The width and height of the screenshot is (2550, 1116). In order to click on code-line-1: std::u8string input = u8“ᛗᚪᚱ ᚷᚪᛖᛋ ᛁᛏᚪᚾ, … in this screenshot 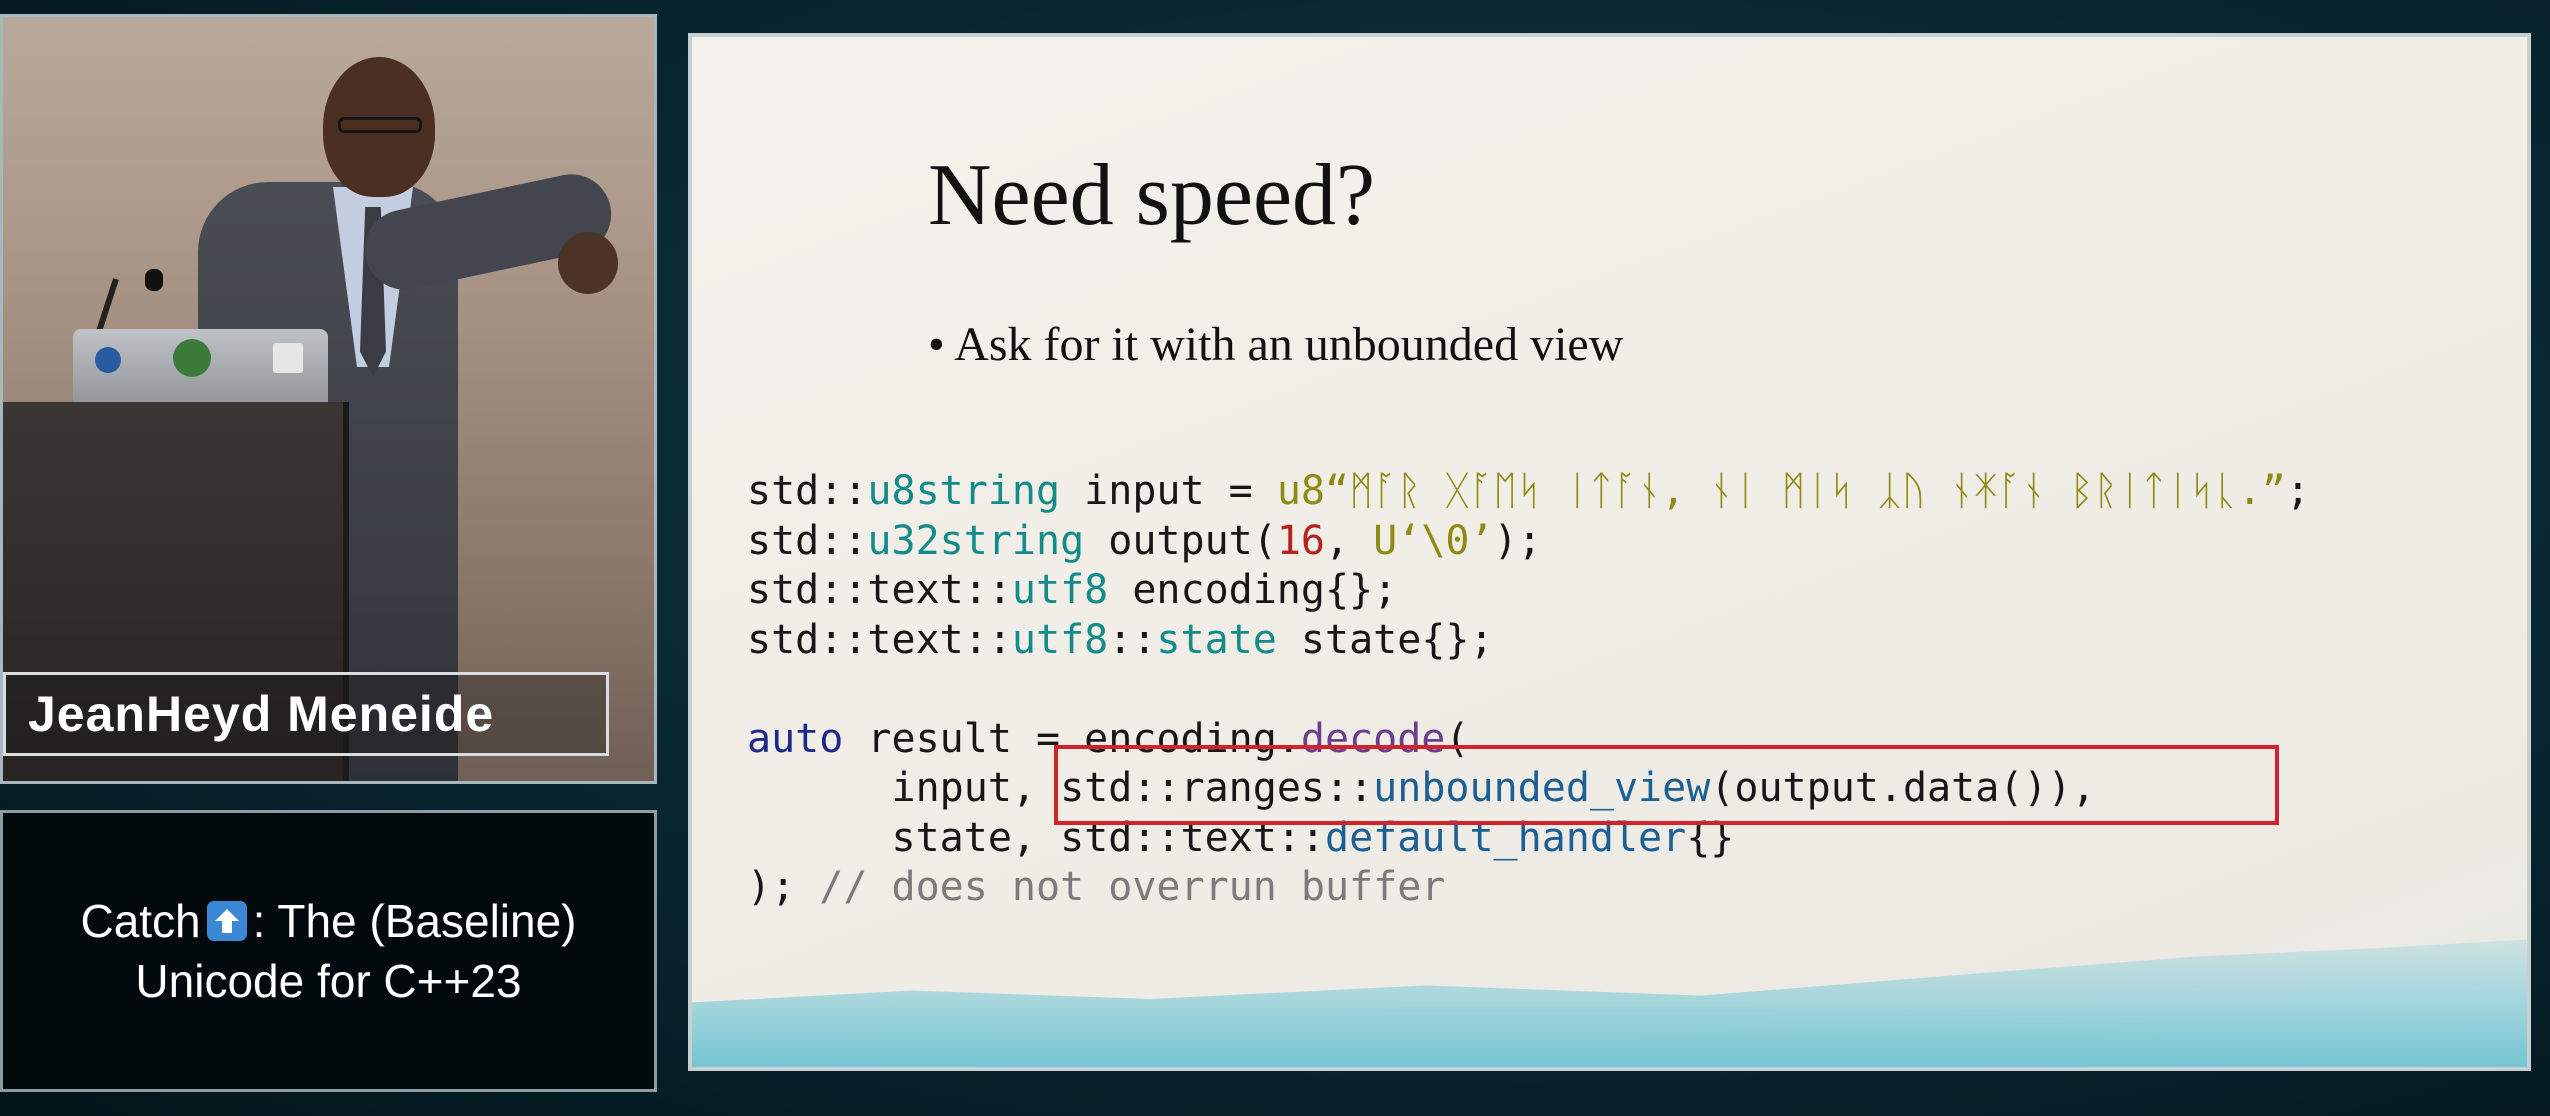, I will do `click(1528, 491)`.